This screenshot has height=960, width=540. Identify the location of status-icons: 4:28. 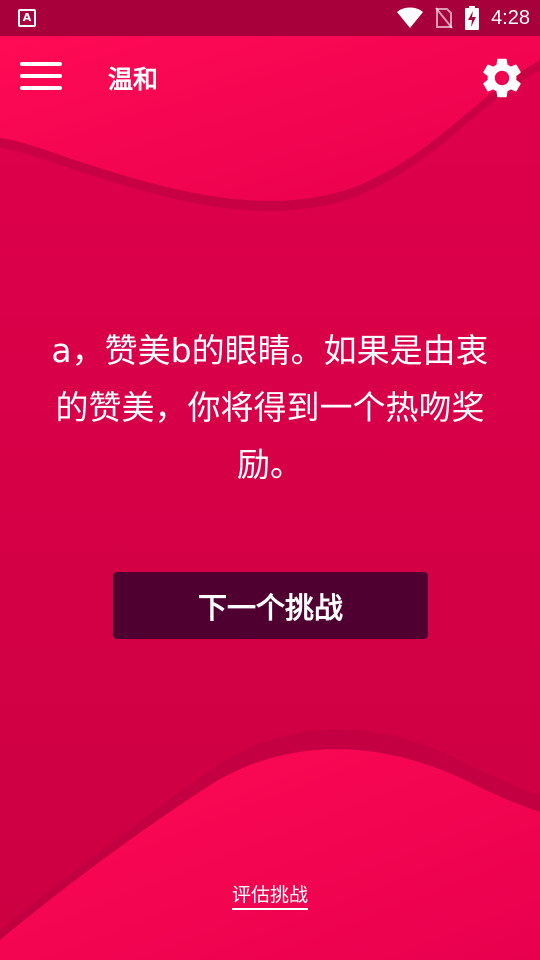
(463, 18).